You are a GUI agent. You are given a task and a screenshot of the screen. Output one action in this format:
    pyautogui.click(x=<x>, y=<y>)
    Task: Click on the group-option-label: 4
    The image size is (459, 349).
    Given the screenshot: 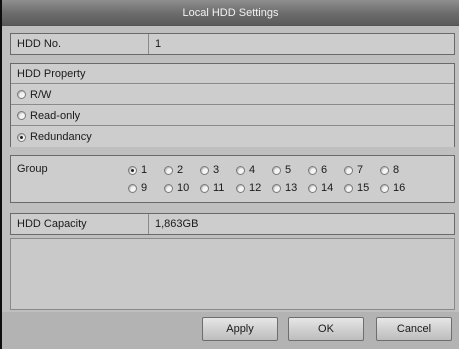 What is the action you would take?
    pyautogui.click(x=252, y=170)
    